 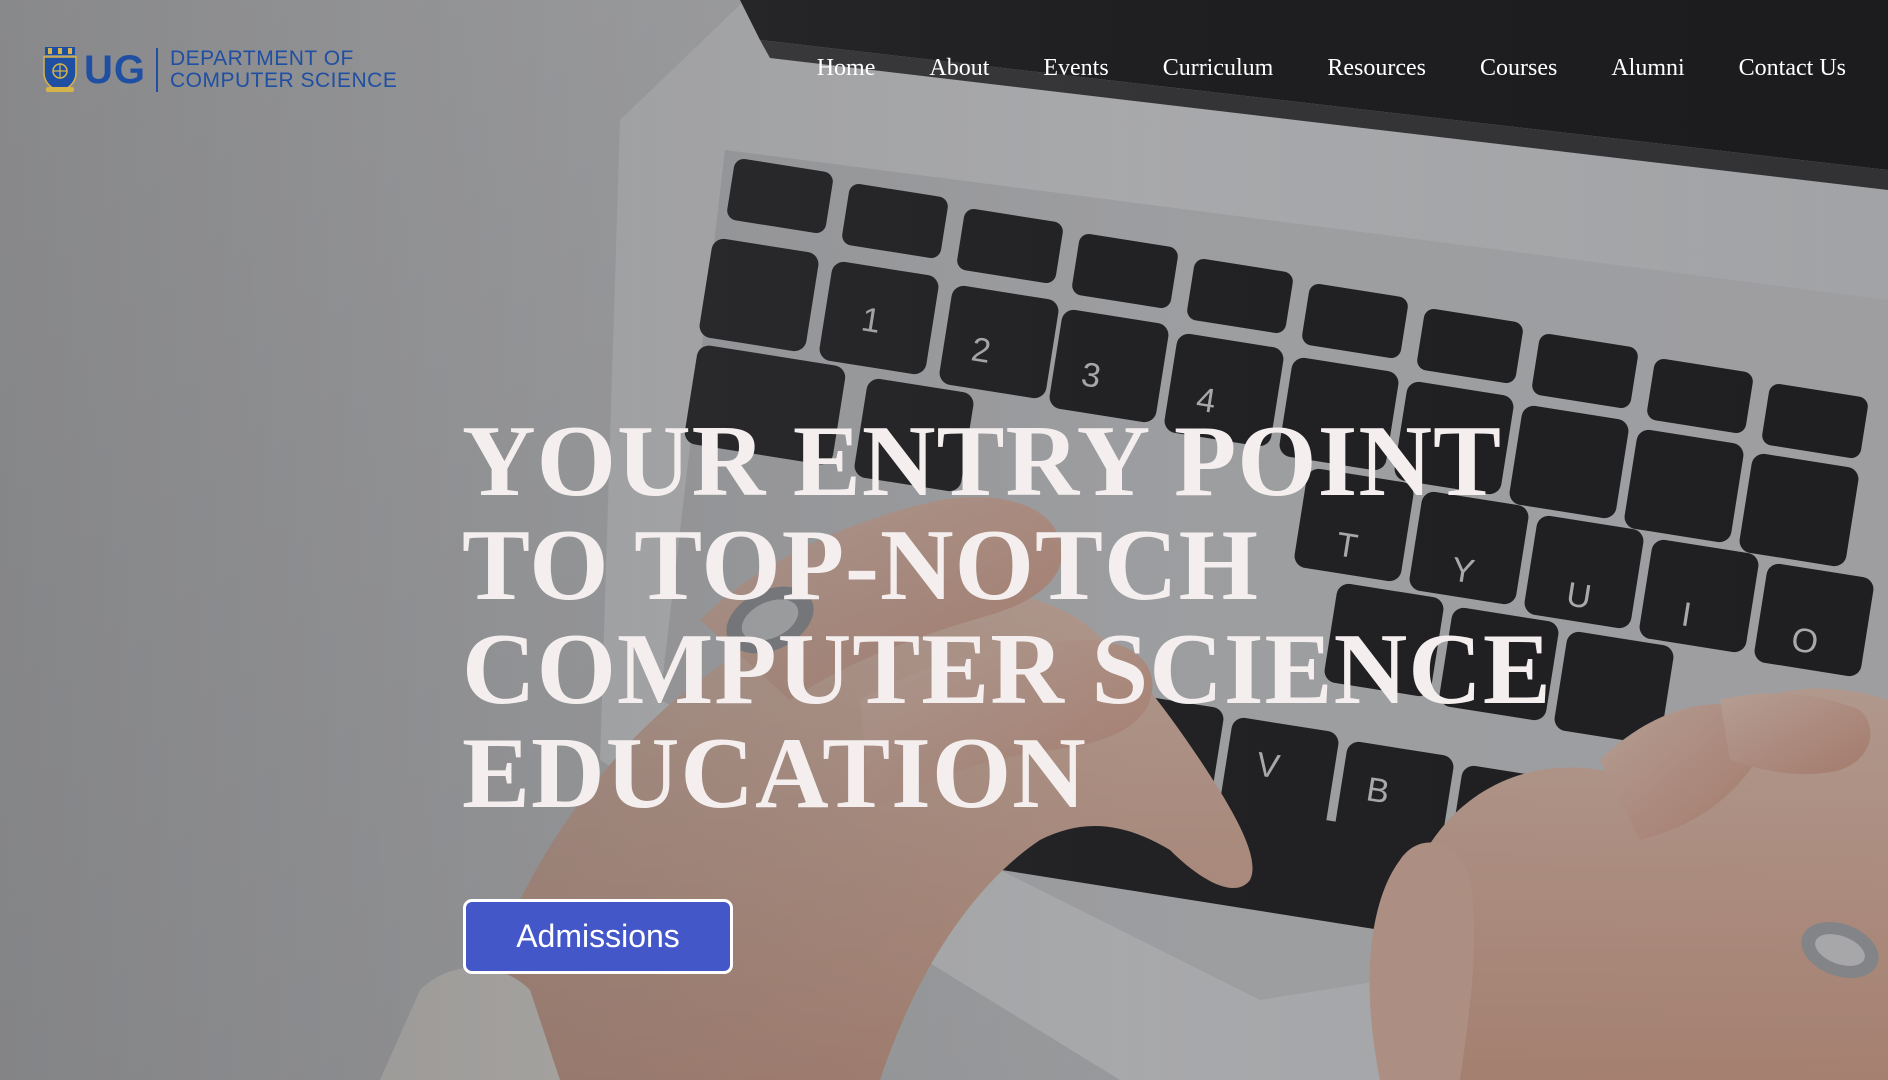 I want to click on hero-headline-line3: COMPUTER SCIENCE, so click(x=1007, y=669).